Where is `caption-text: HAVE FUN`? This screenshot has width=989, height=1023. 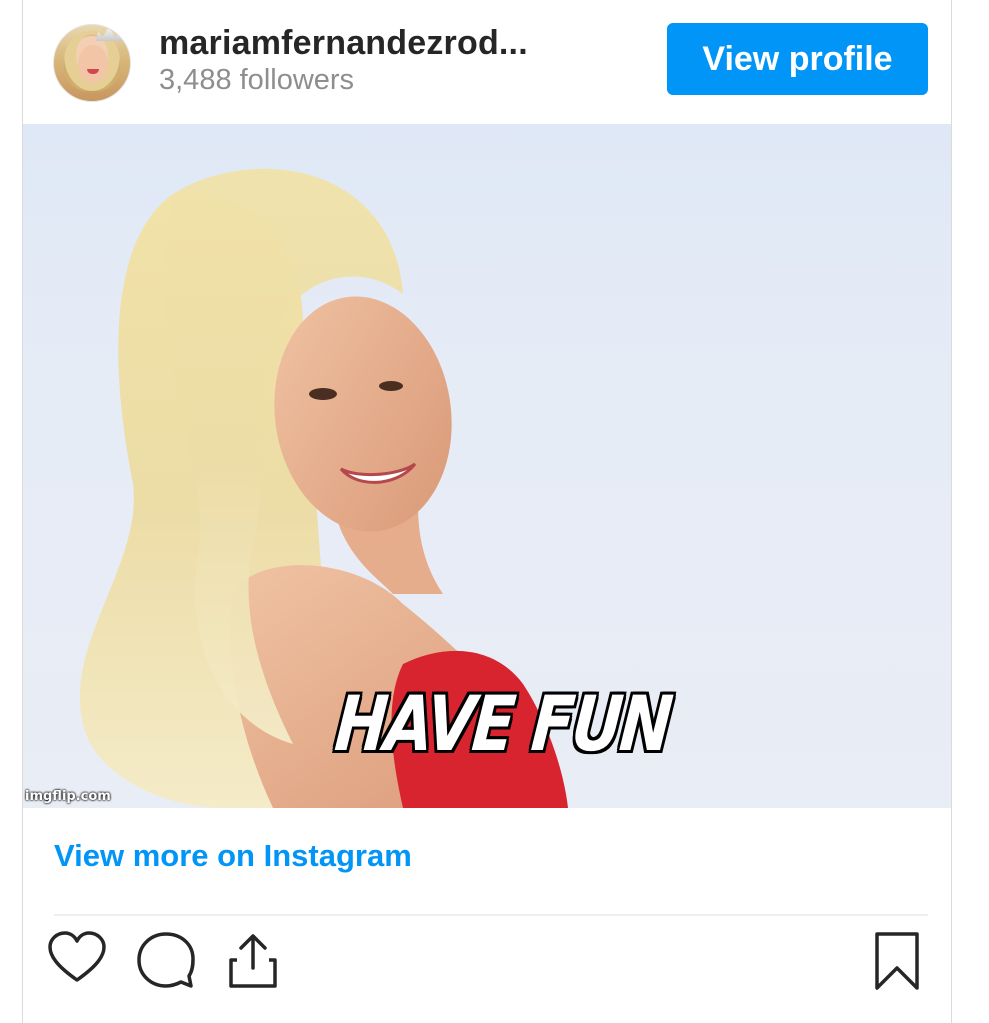
caption-text: HAVE FUN is located at coordinates (502, 723).